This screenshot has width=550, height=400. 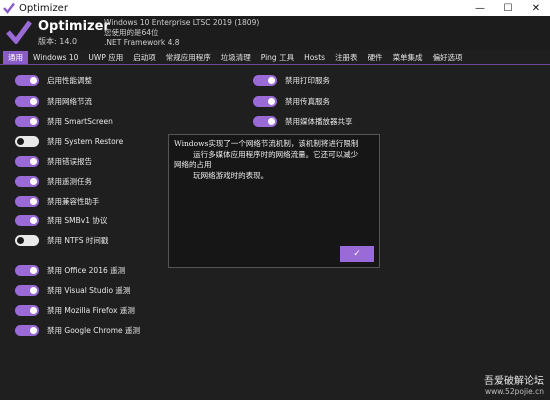 I want to click on toggle-row: 禁用遥测任务, so click(x=53, y=181).